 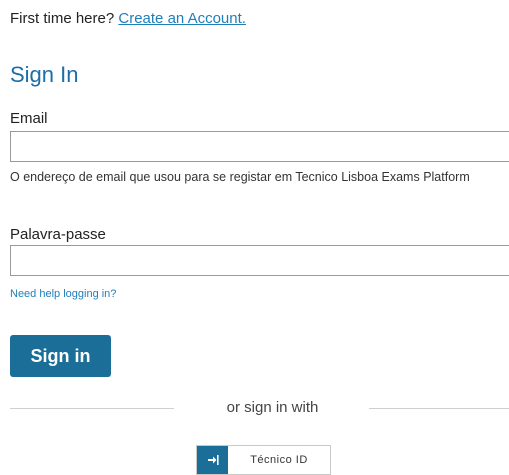 I want to click on alt-signin-divider: or sign in with, so click(x=259, y=408).